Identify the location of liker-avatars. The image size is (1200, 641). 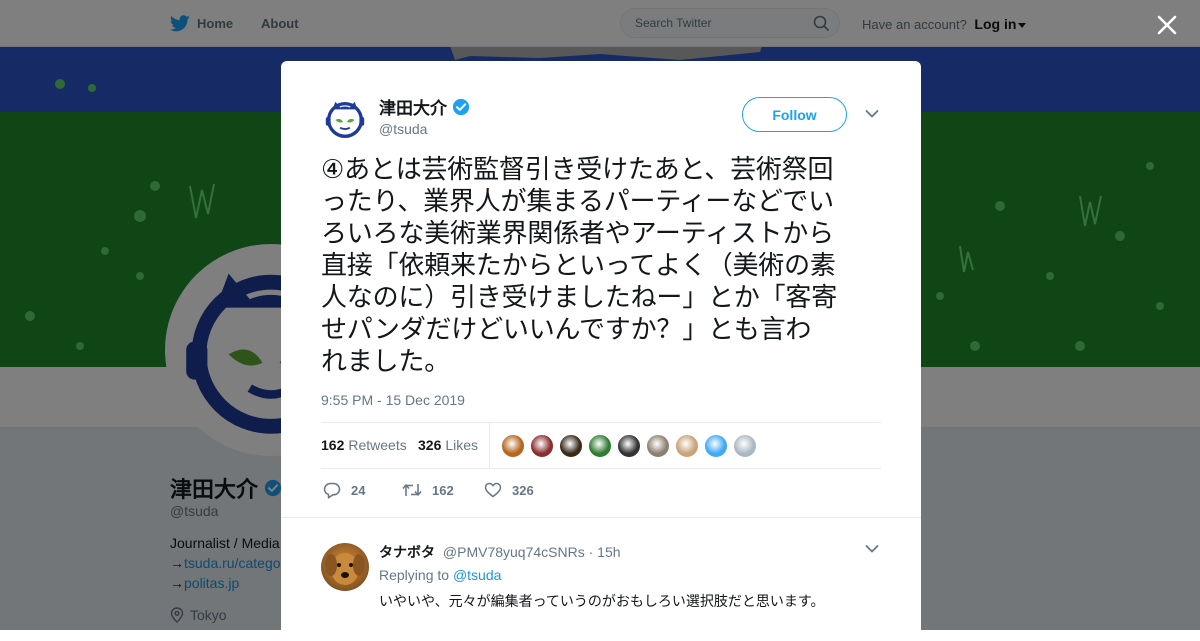
(631, 446).